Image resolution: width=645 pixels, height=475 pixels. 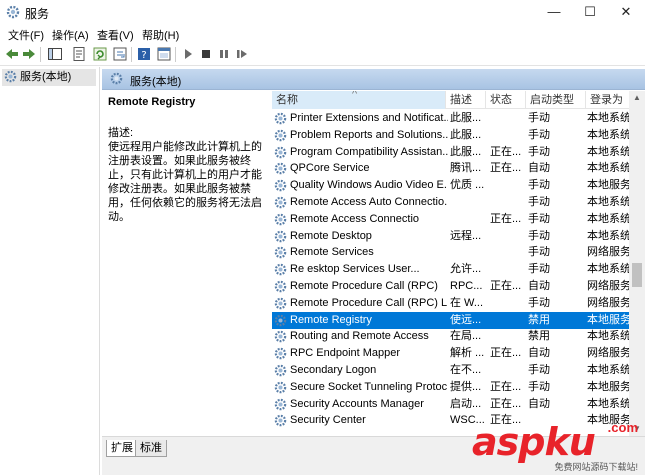 I want to click on menu-view: 查看(V), so click(x=115, y=35).